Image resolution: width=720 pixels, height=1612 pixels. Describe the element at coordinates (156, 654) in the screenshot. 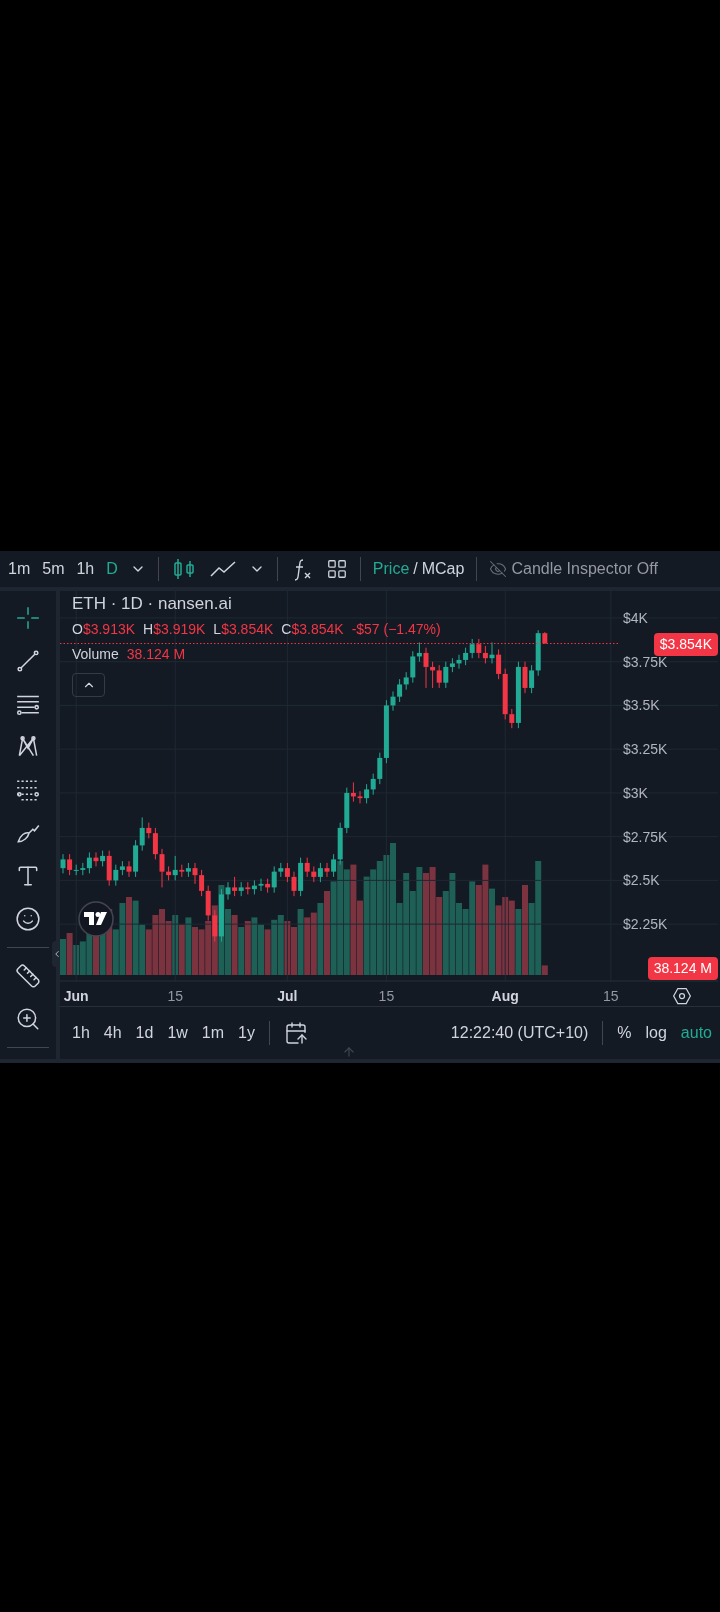

I see `volume-value: 38.124 M` at that location.